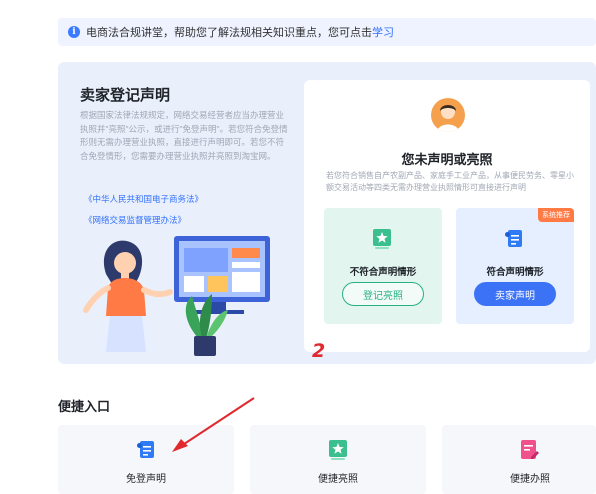 Image resolution: width=596 pixels, height=494 pixels. Describe the element at coordinates (515, 266) in the screenshot. I see `option-eligible: 系统推荐 符合声明情形 卖家声明` at that location.